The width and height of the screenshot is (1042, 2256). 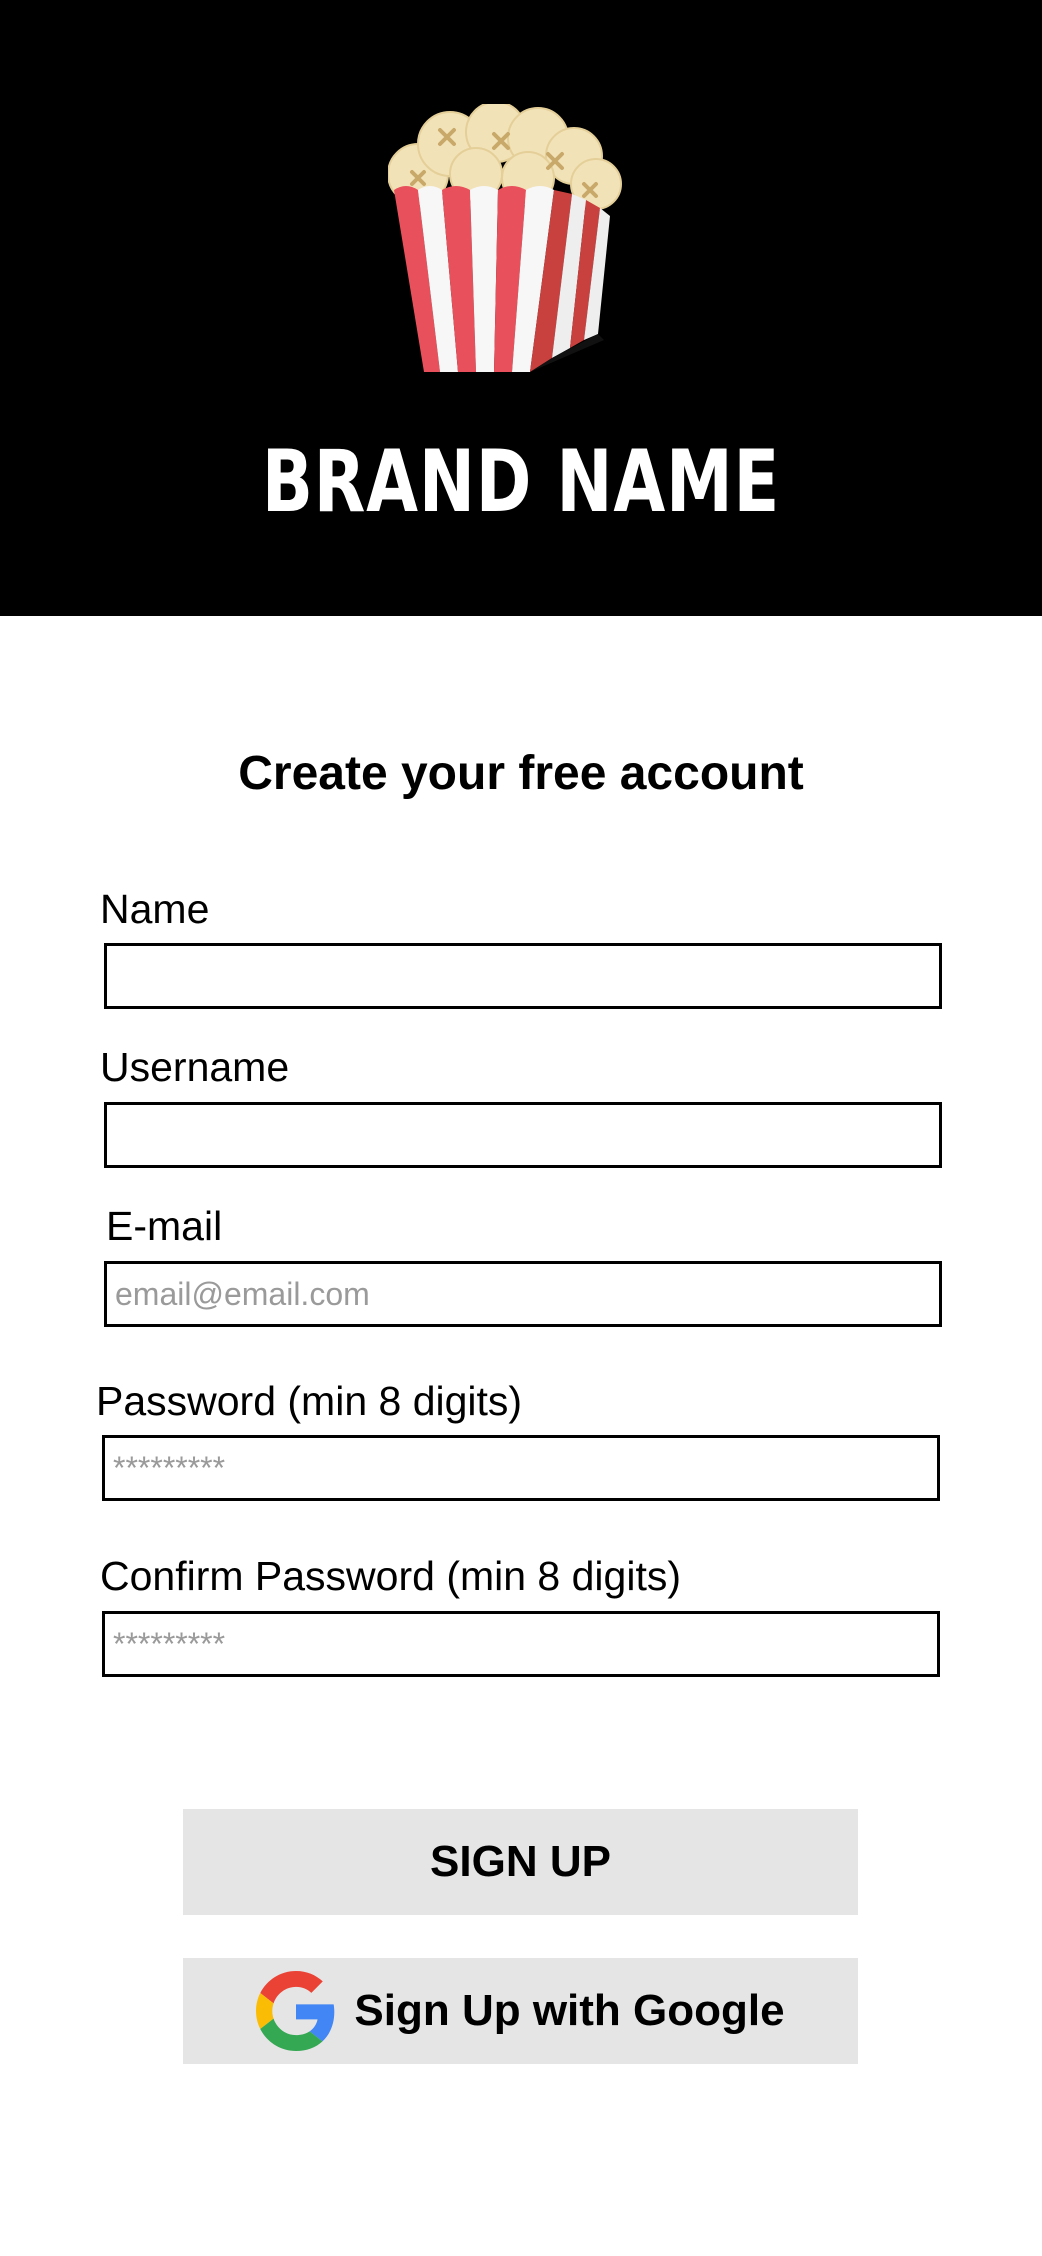 What do you see at coordinates (569, 2010) in the screenshot?
I see `google-sign-up-label: Sign Up with Google` at bounding box center [569, 2010].